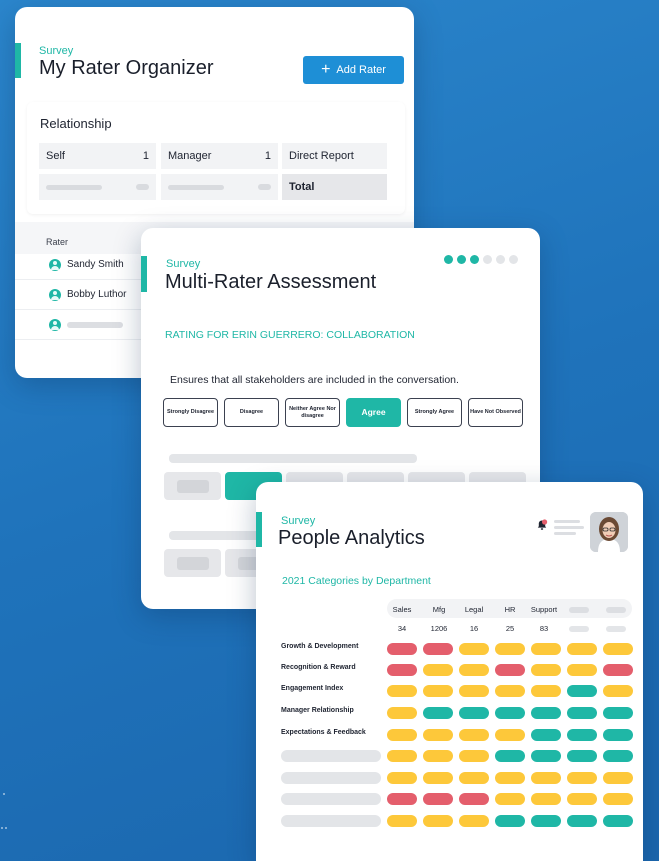 Image resolution: width=659 pixels, height=861 pixels. I want to click on option-strongly-agree: Strongly Agree, so click(434, 412).